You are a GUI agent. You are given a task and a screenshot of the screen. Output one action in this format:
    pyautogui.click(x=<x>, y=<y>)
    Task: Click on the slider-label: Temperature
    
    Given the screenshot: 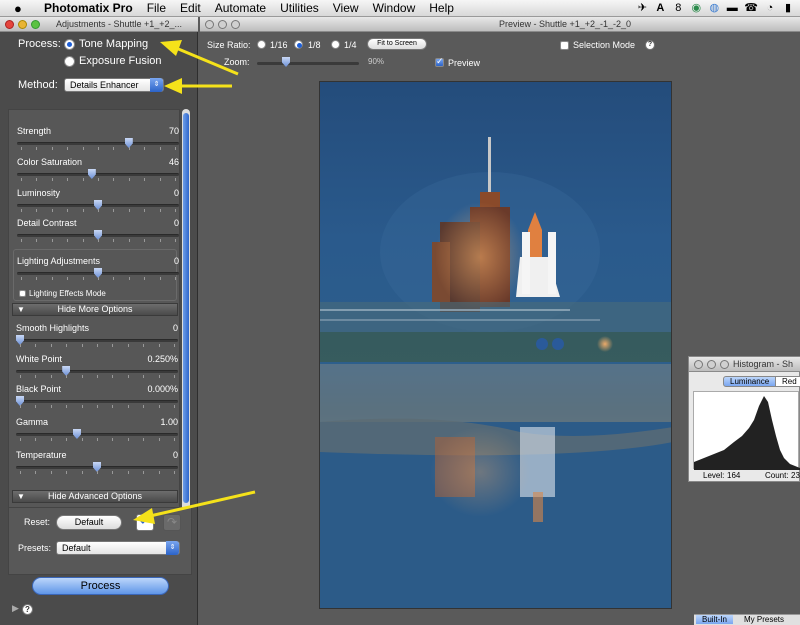 What is the action you would take?
    pyautogui.click(x=41, y=455)
    